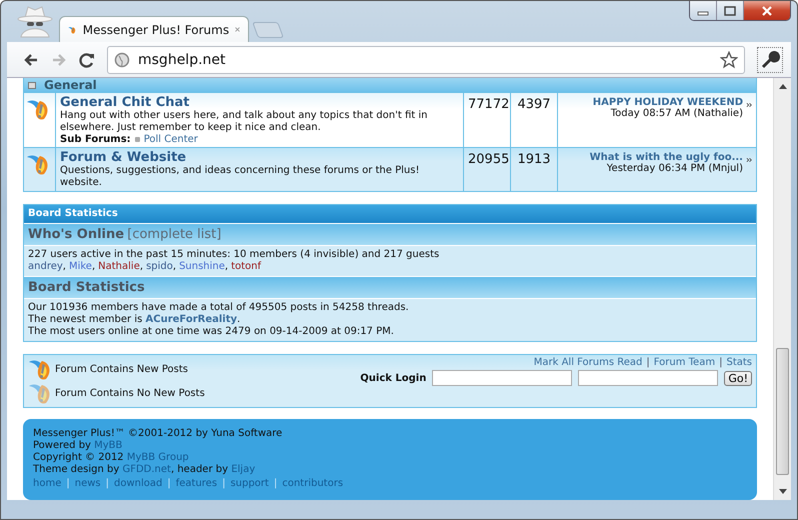 This screenshot has width=798, height=520. Describe the element at coordinates (259, 102) in the screenshot. I see `forum-name-link: General Chit Chat` at that location.